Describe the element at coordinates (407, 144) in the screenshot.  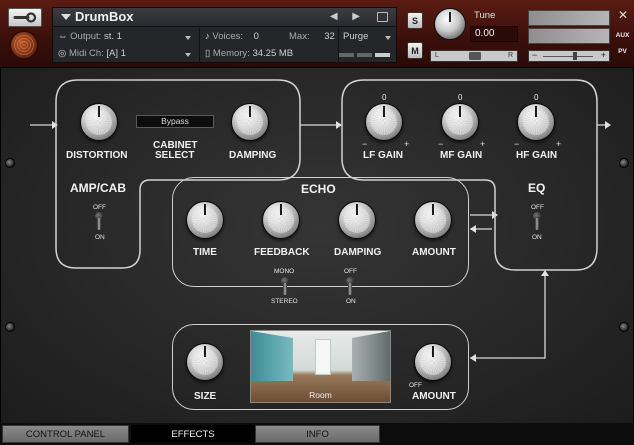
I see `lf-gain-plus: +` at that location.